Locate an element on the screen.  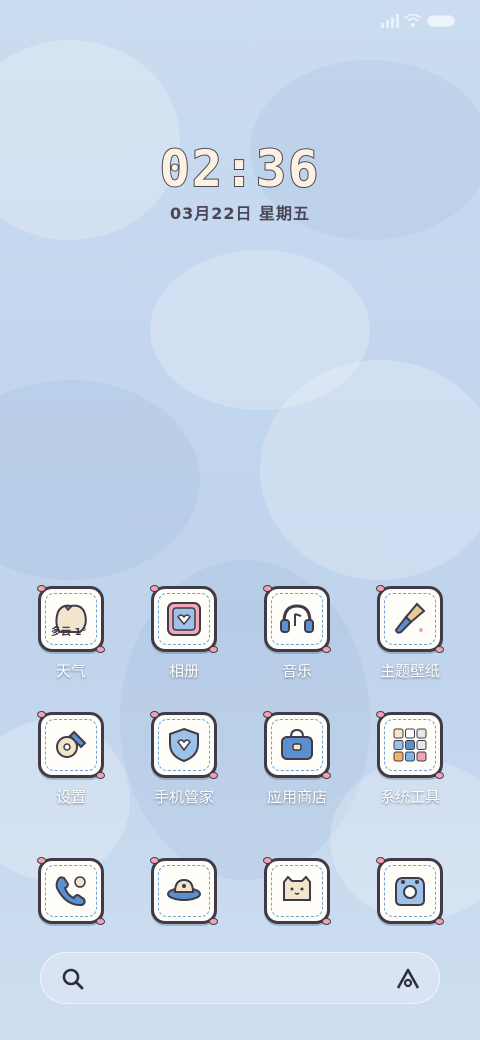
weather-icon: 多云 1° is located at coordinates (71, 619).